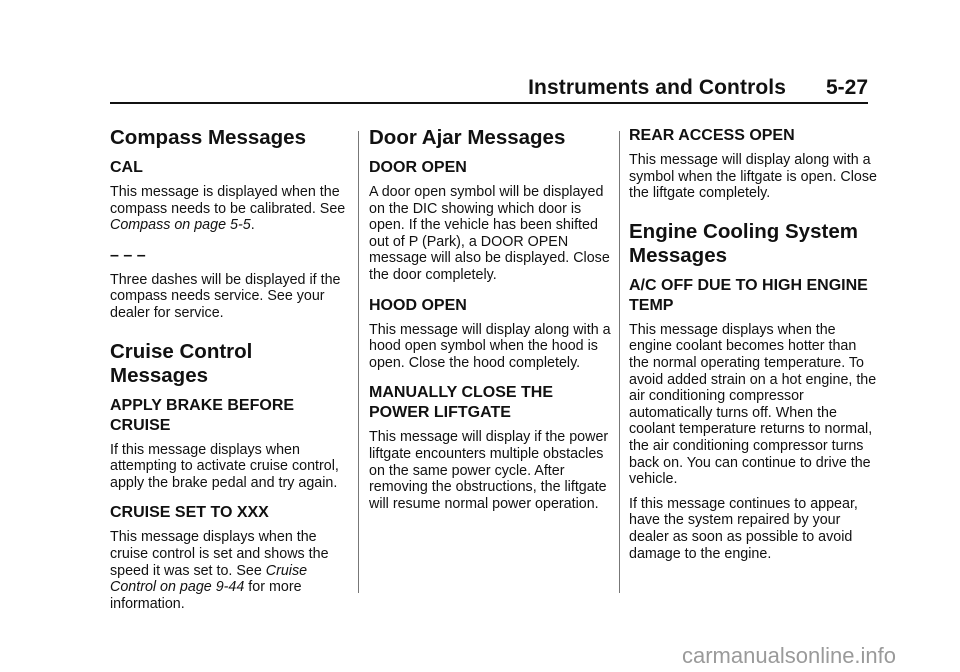  Describe the element at coordinates (126, 167) in the screenshot. I see `message-heading: CAL` at that location.